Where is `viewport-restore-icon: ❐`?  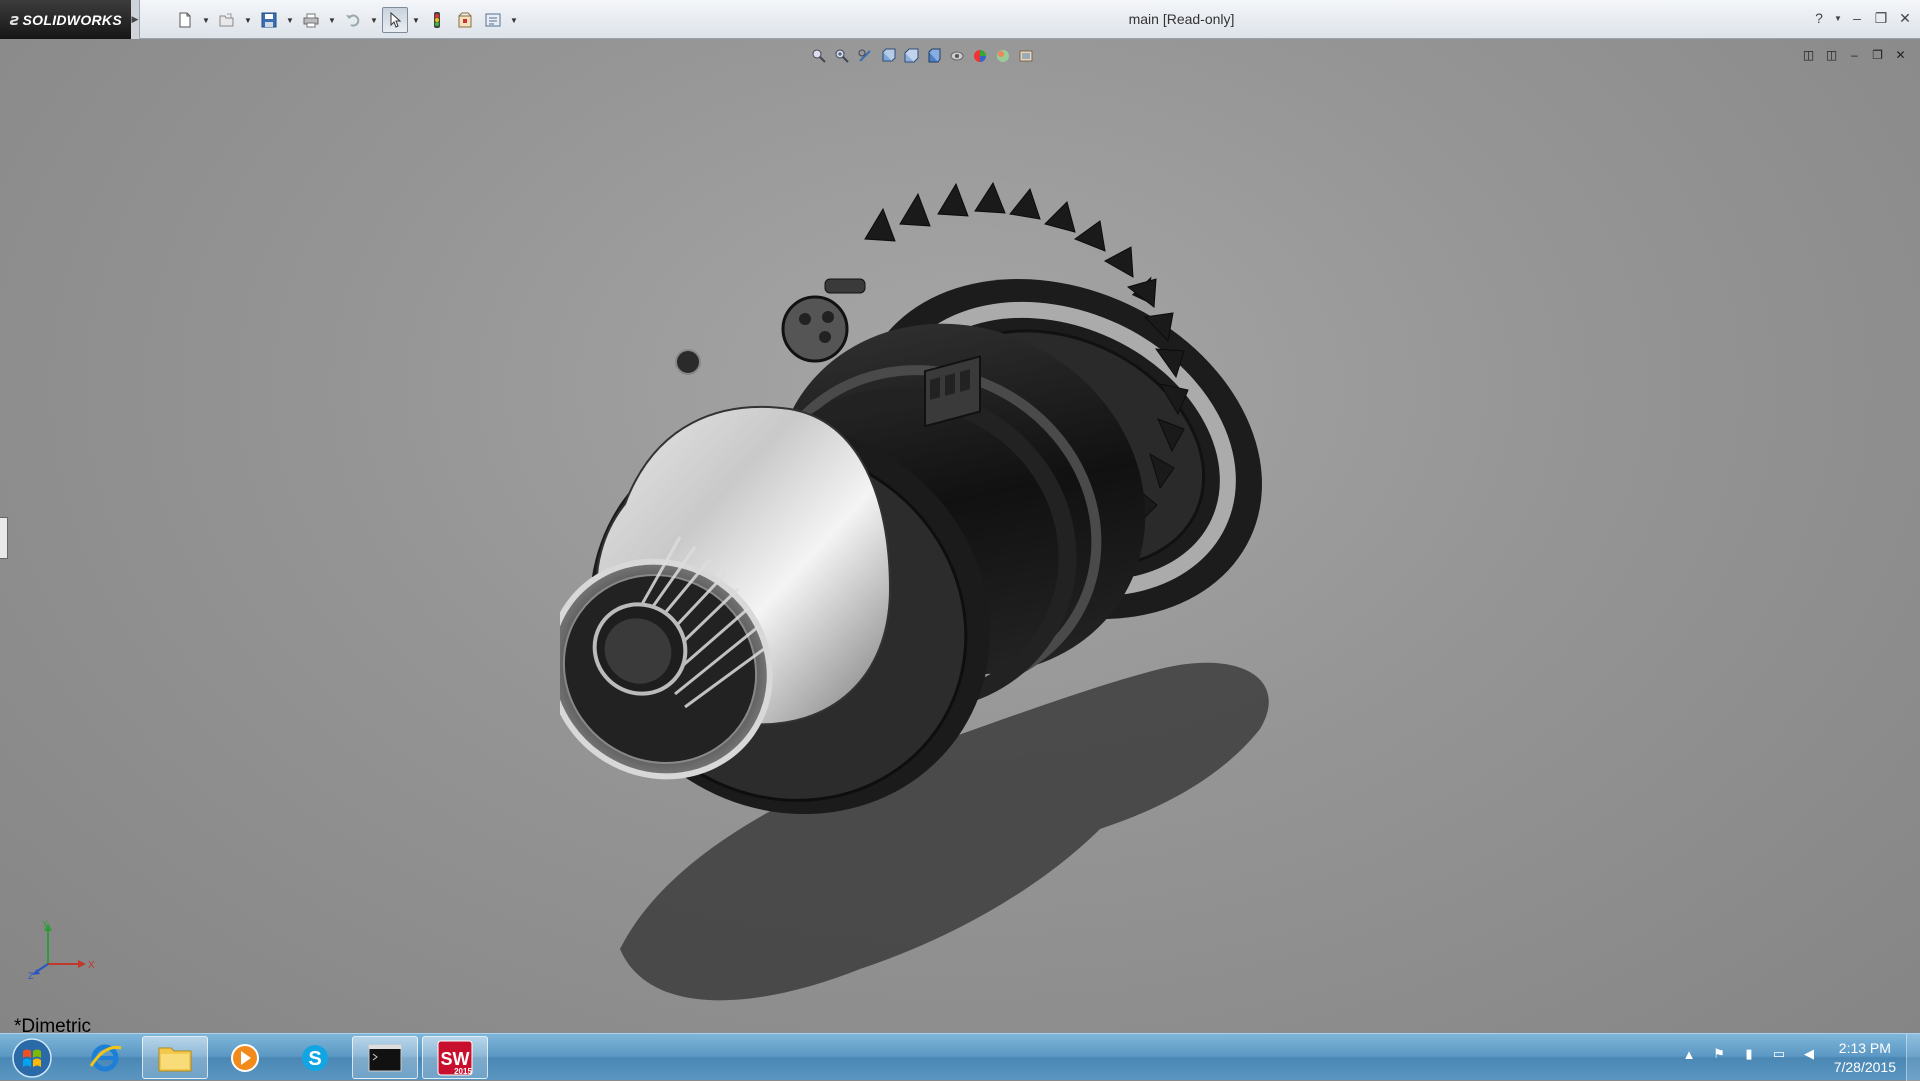 viewport-restore-icon: ❐ is located at coordinates (1877, 54).